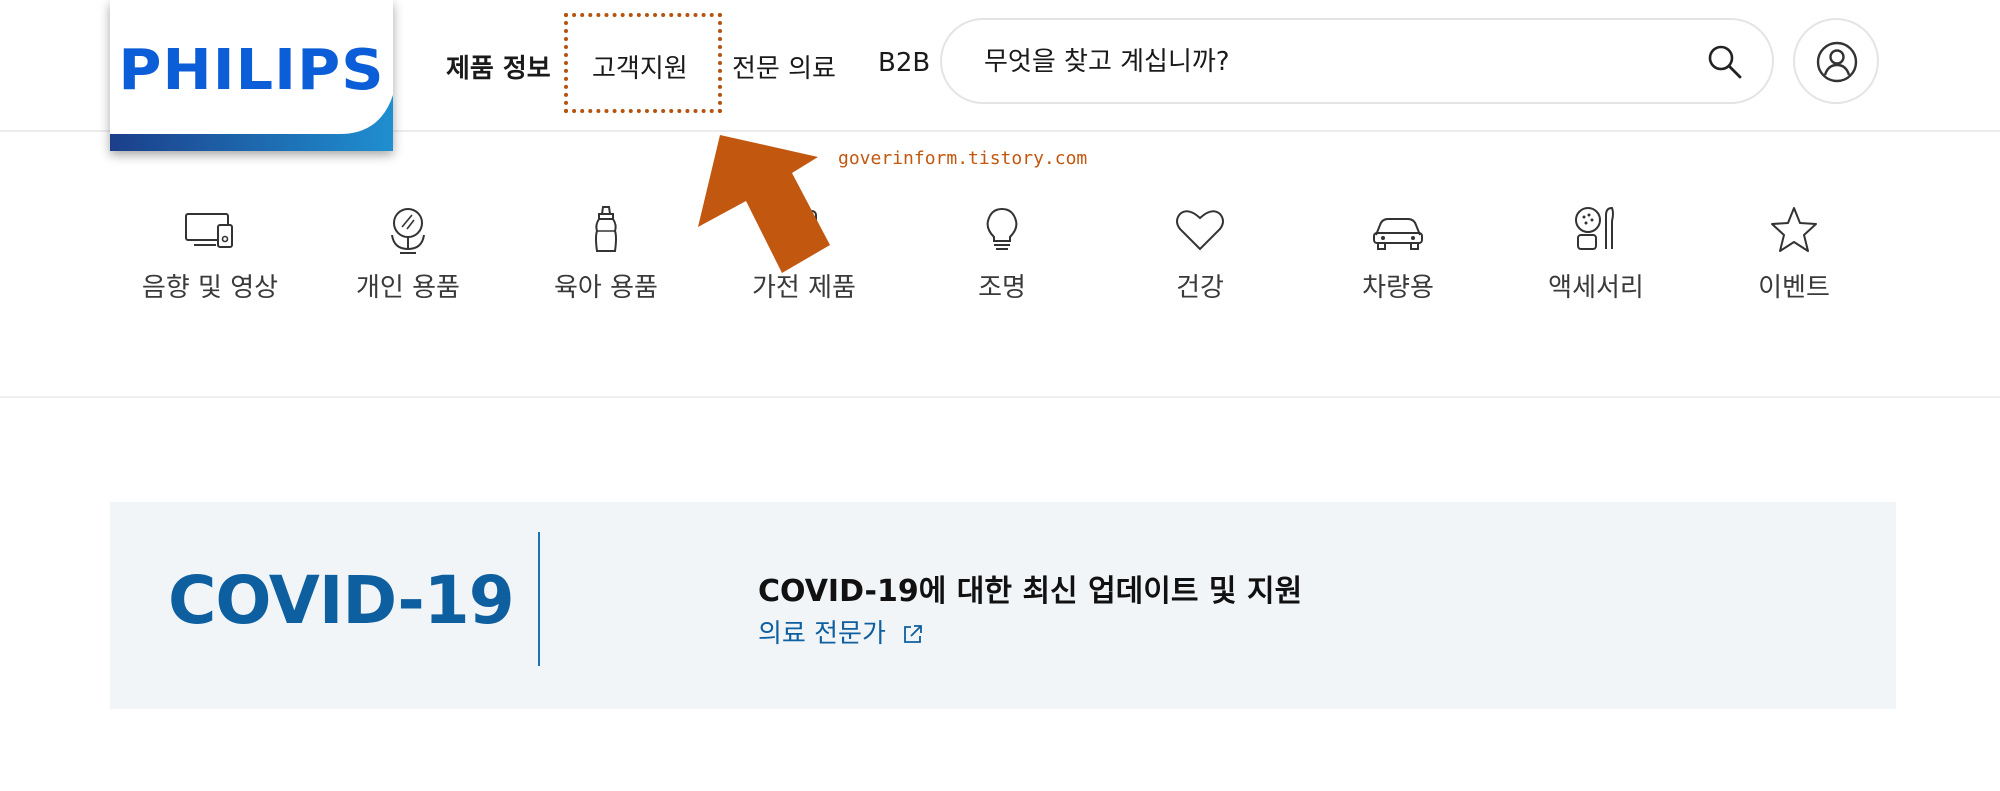 The image size is (2000, 791). What do you see at coordinates (1794, 288) in the screenshot?
I see `category-label: 이벤트` at bounding box center [1794, 288].